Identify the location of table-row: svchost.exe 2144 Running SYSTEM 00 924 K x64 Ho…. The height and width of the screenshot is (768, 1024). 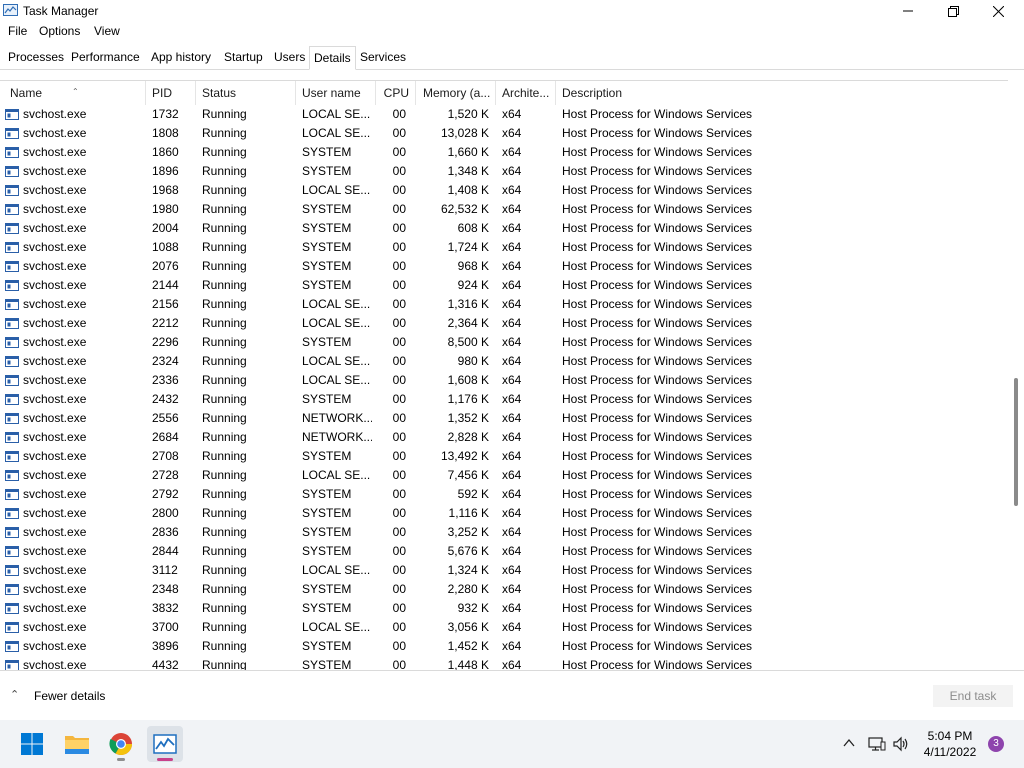
(504, 285).